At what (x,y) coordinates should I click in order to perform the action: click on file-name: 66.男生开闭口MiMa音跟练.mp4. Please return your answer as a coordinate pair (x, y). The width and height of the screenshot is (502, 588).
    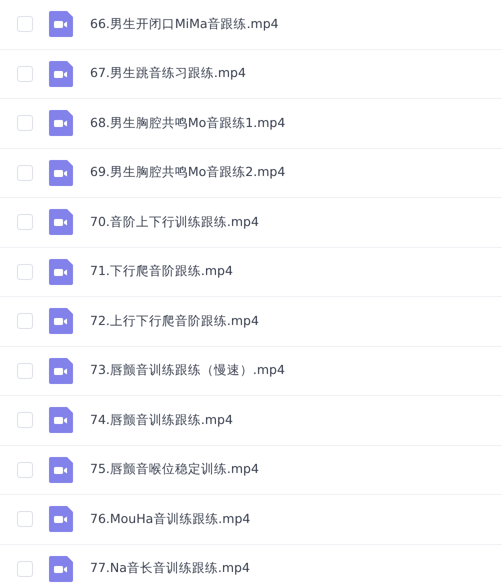
    Looking at the image, I should click on (184, 24).